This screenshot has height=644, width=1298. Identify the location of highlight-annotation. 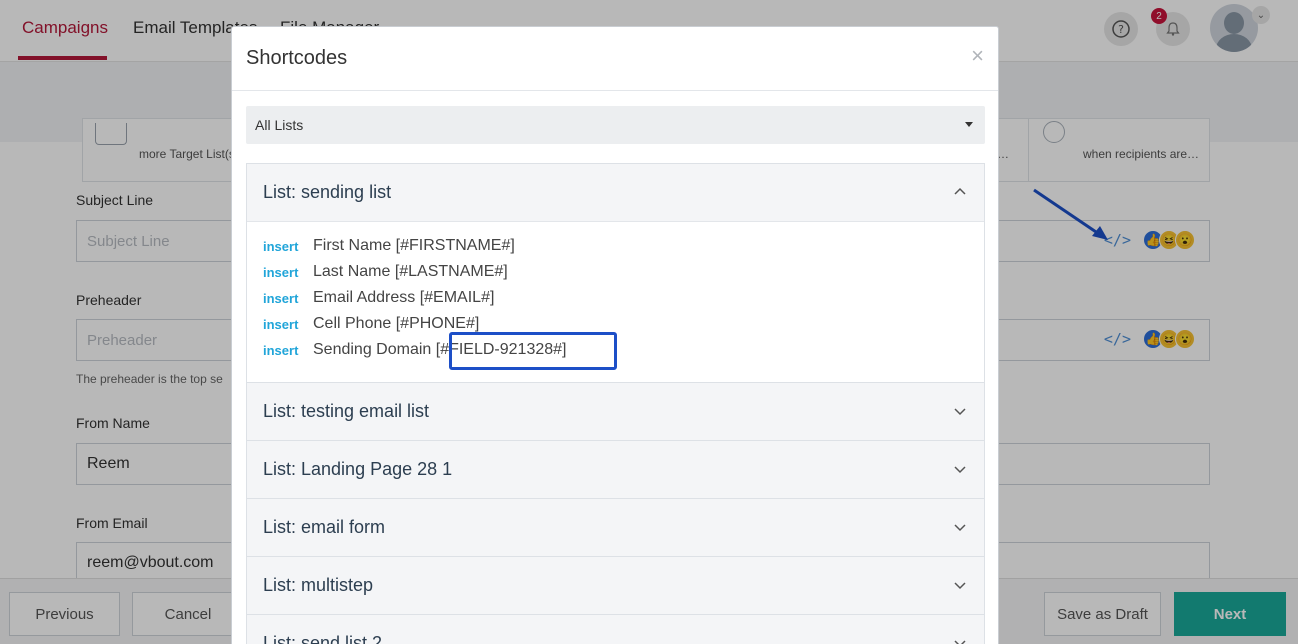
(533, 351).